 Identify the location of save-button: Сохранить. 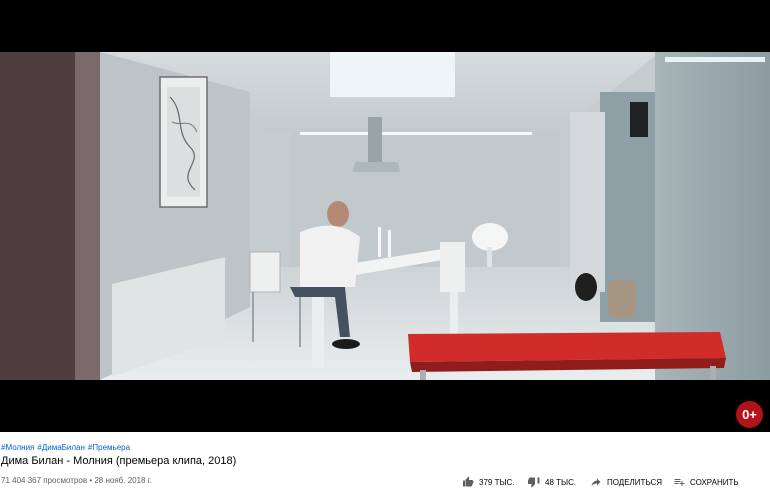
(706, 482).